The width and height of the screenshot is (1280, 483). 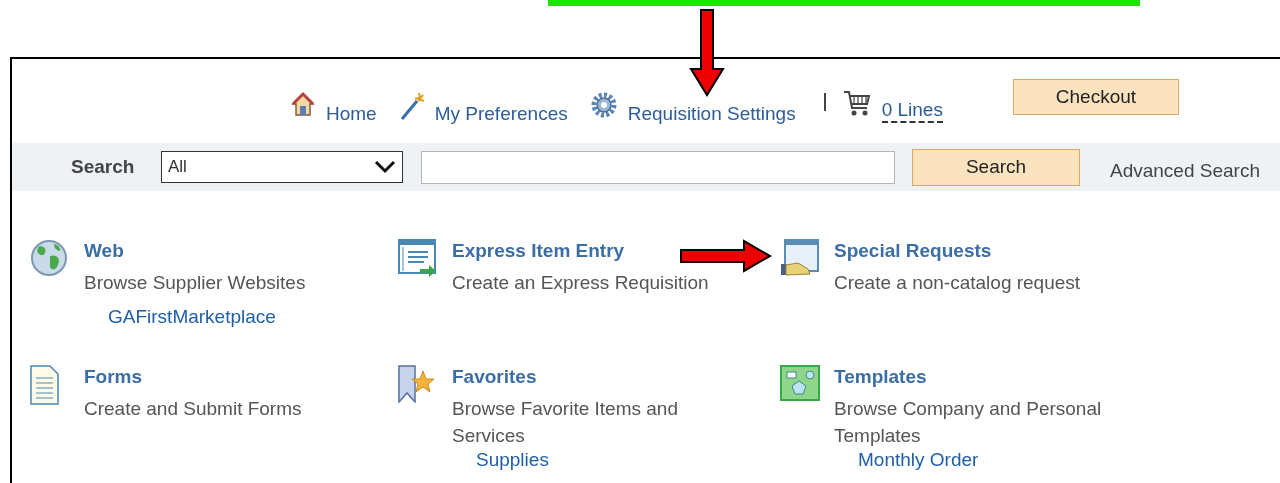 What do you see at coordinates (603, 105) in the screenshot?
I see `gear-icon` at bounding box center [603, 105].